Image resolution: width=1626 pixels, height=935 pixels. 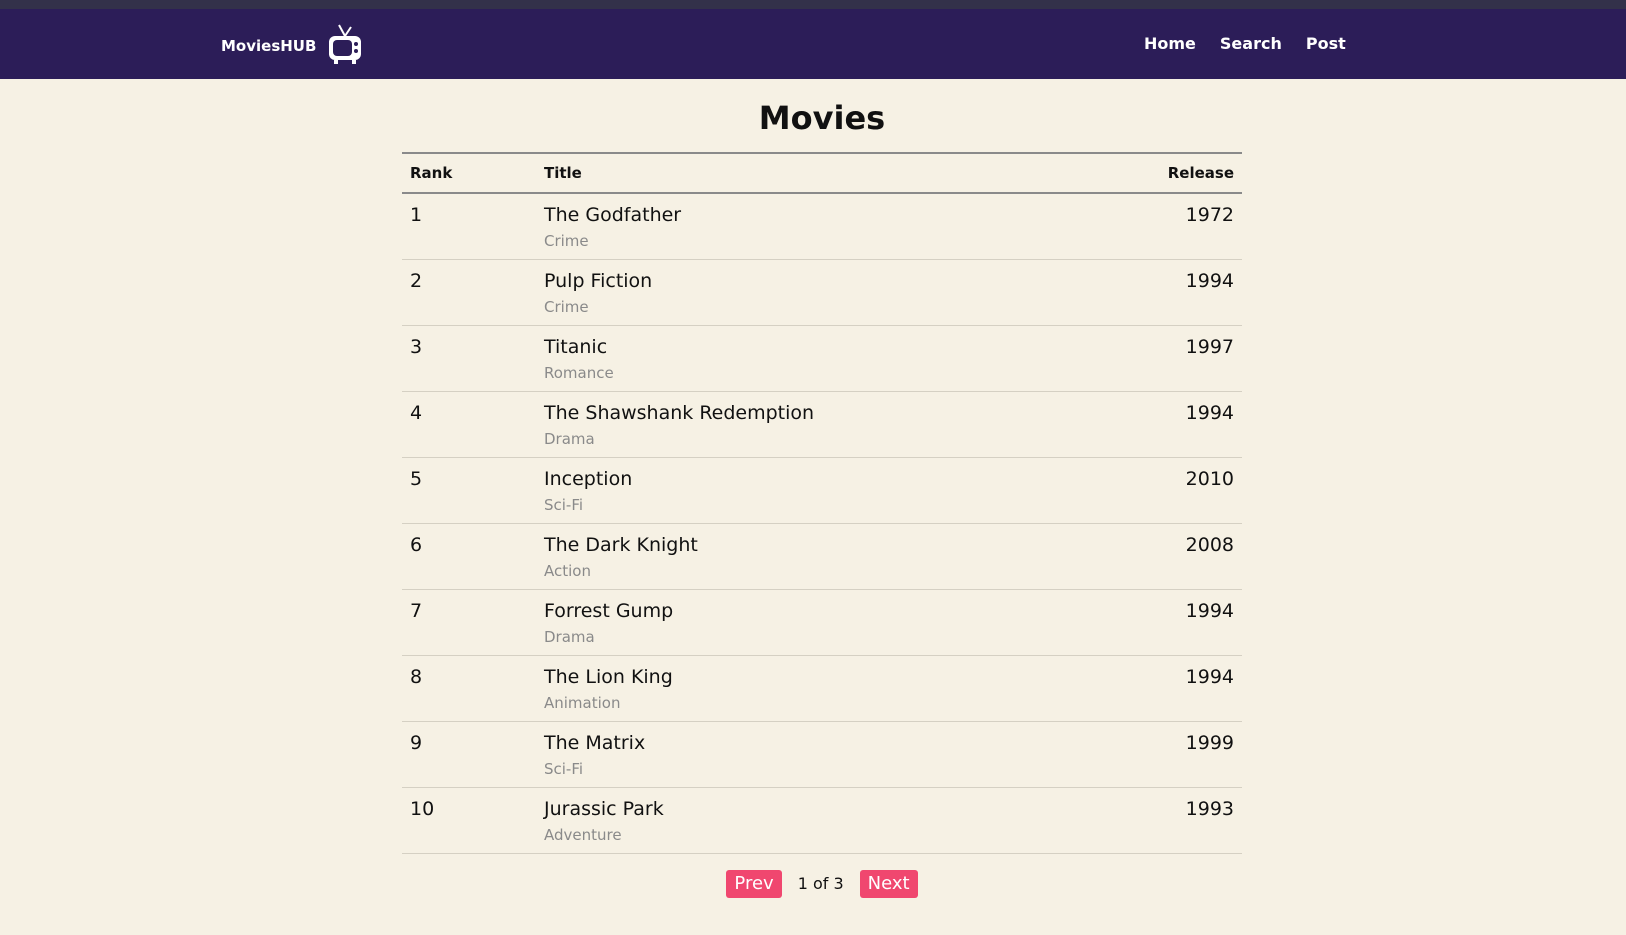 What do you see at coordinates (582, 702) in the screenshot?
I see `movie-genre: Animation` at bounding box center [582, 702].